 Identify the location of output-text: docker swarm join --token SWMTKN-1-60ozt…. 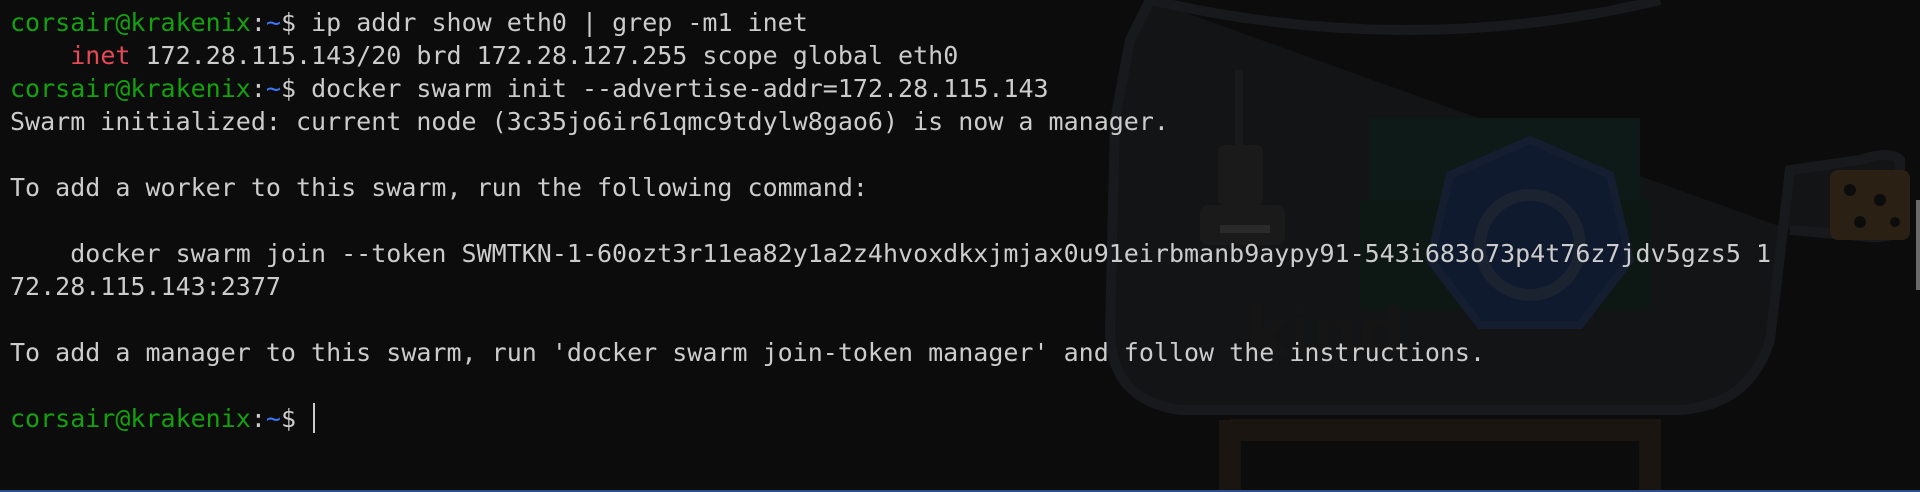
(890, 253).